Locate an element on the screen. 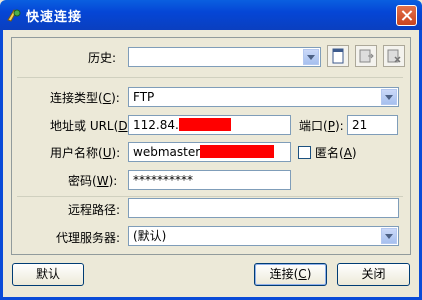 The height and width of the screenshot is (300, 422). history-manage-button is located at coordinates (338, 56).